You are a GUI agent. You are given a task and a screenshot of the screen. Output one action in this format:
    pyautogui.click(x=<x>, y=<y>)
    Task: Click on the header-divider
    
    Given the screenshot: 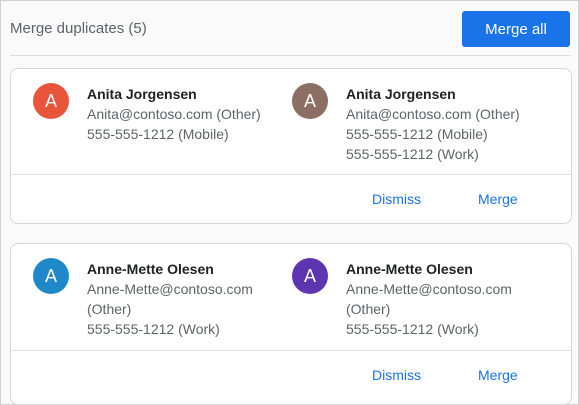 What is the action you would take?
    pyautogui.click(x=290, y=55)
    